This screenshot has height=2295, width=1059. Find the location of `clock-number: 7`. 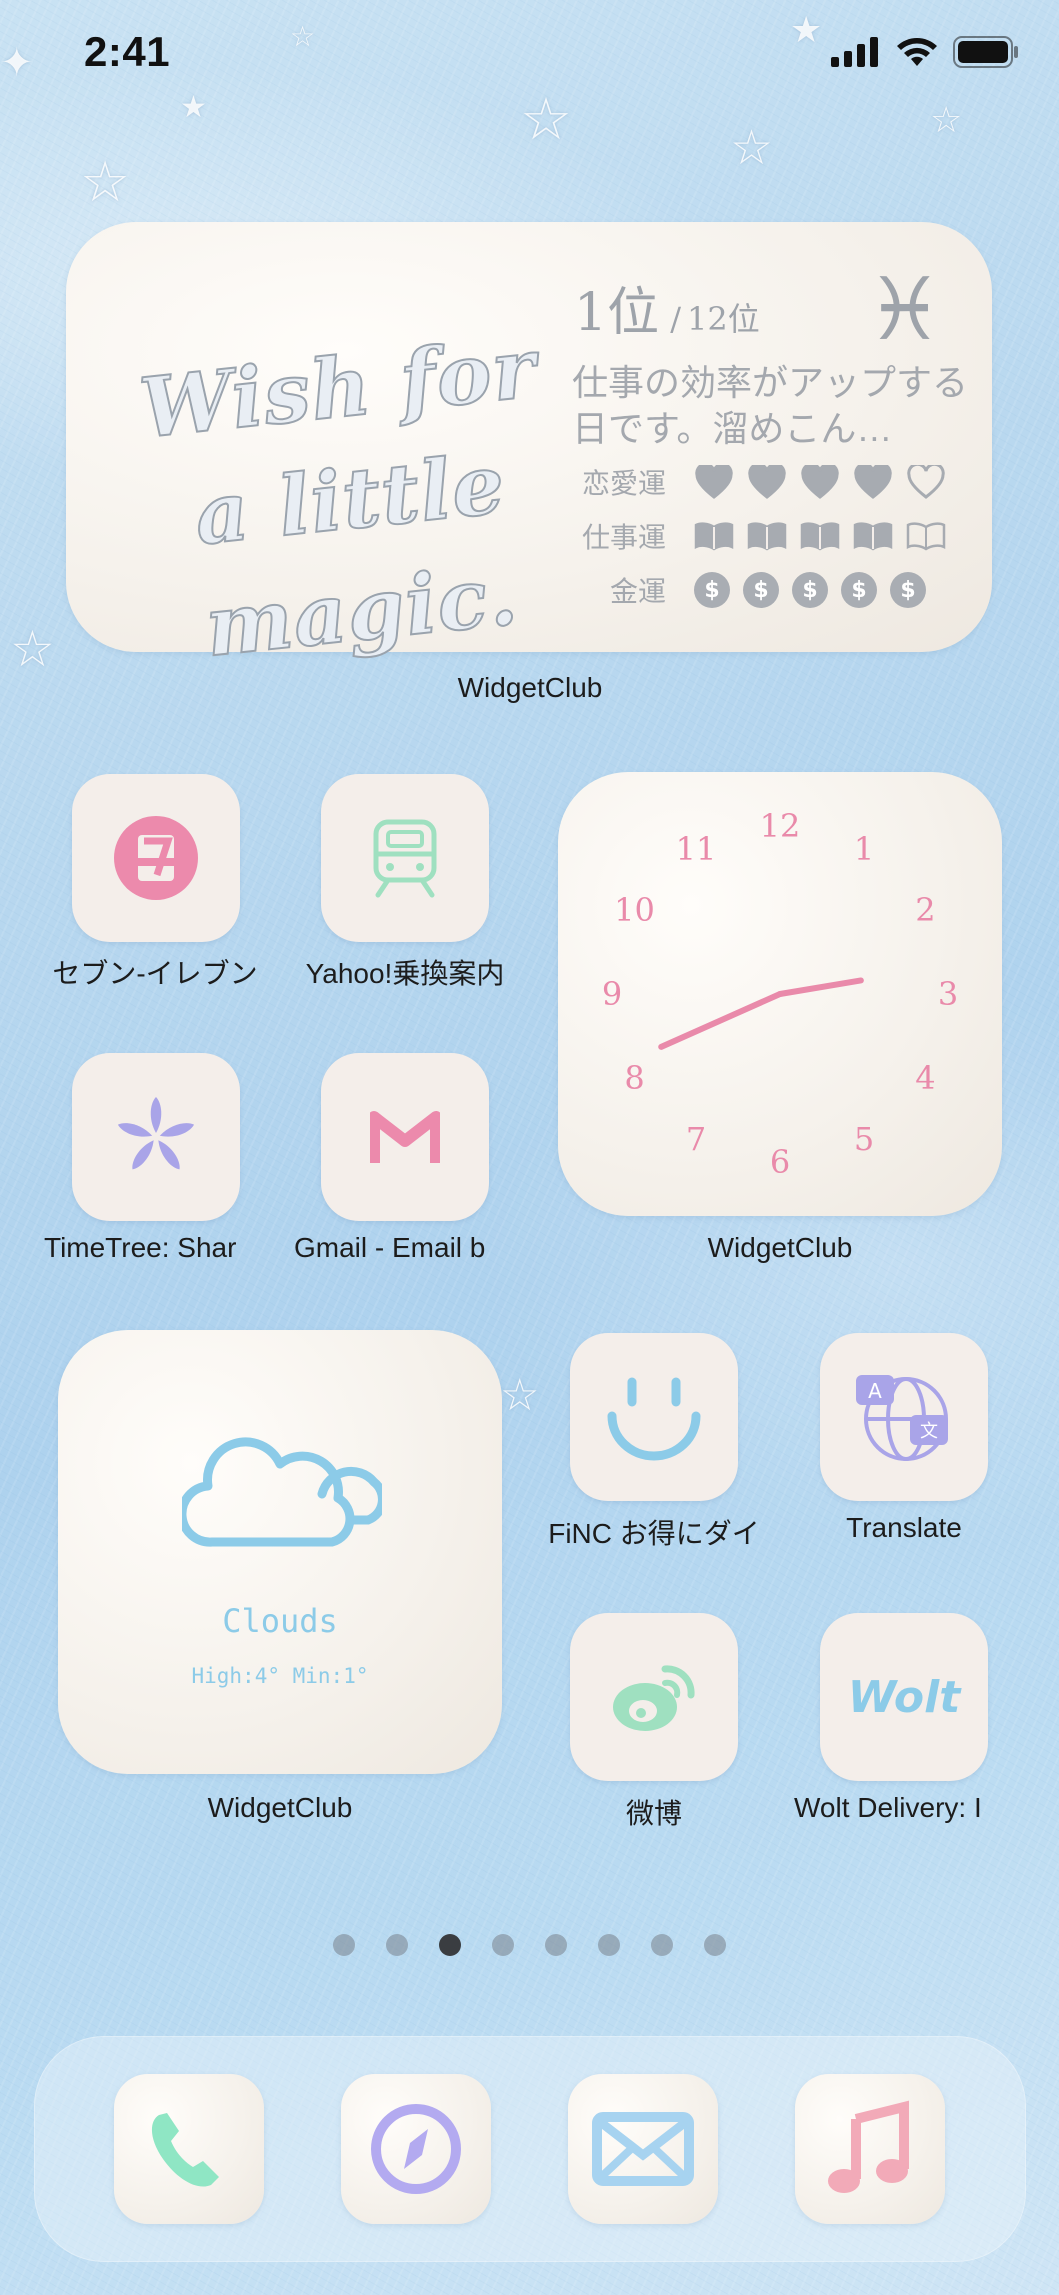

clock-number: 7 is located at coordinates (696, 1139).